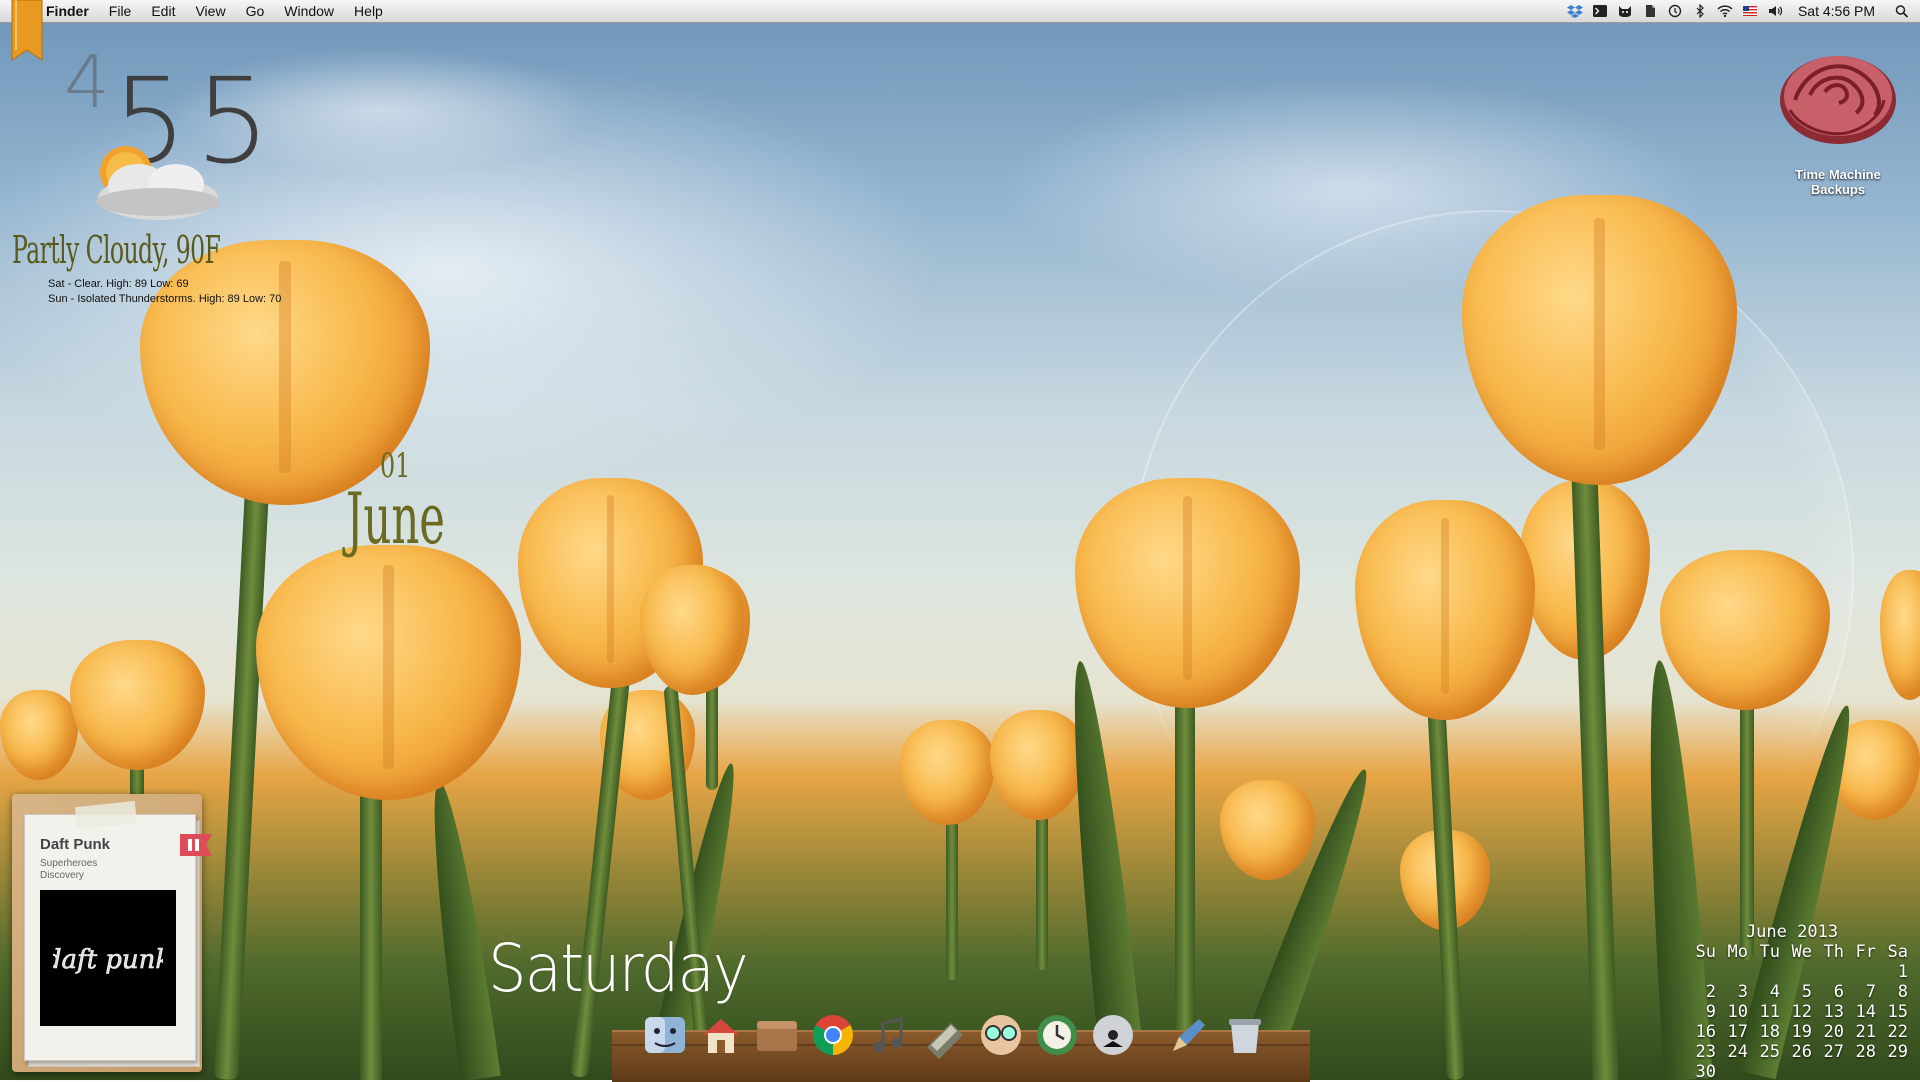 The width and height of the screenshot is (1920, 1082). I want to click on dock-item-home, so click(721, 1035).